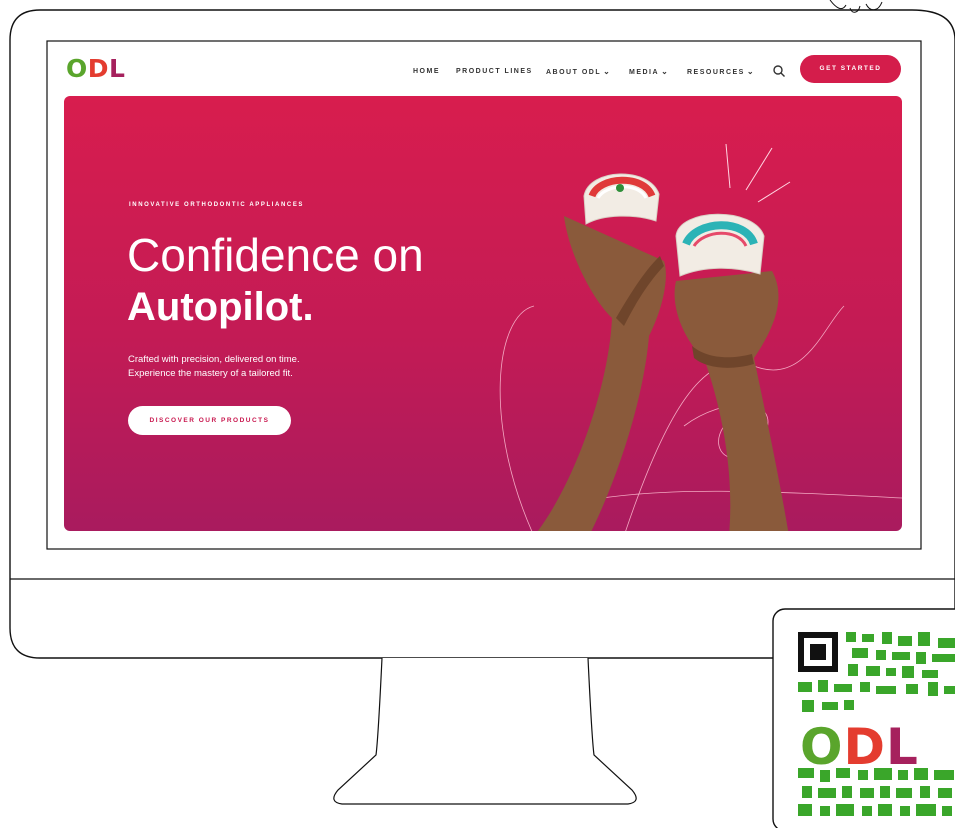  I want to click on nav-about-odl-label: ABOUT ODL, so click(574, 72).